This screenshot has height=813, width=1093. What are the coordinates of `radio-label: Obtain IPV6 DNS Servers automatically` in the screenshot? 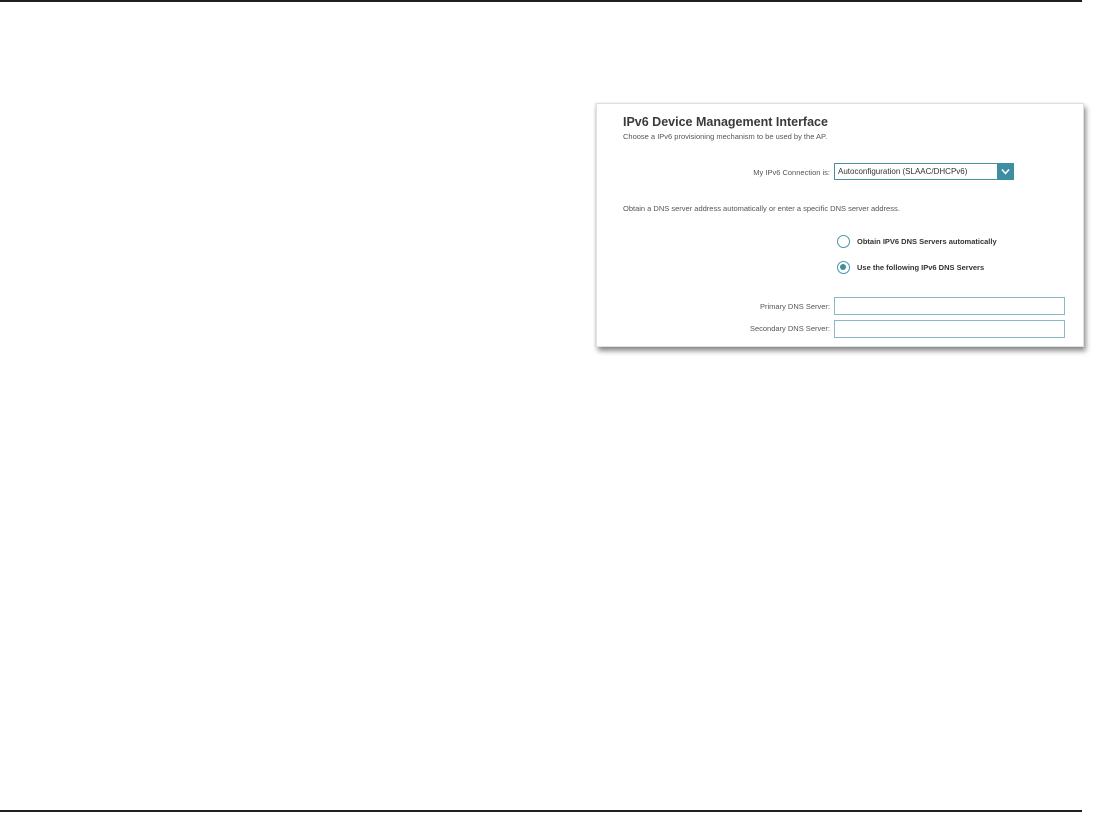 It's located at (927, 241).